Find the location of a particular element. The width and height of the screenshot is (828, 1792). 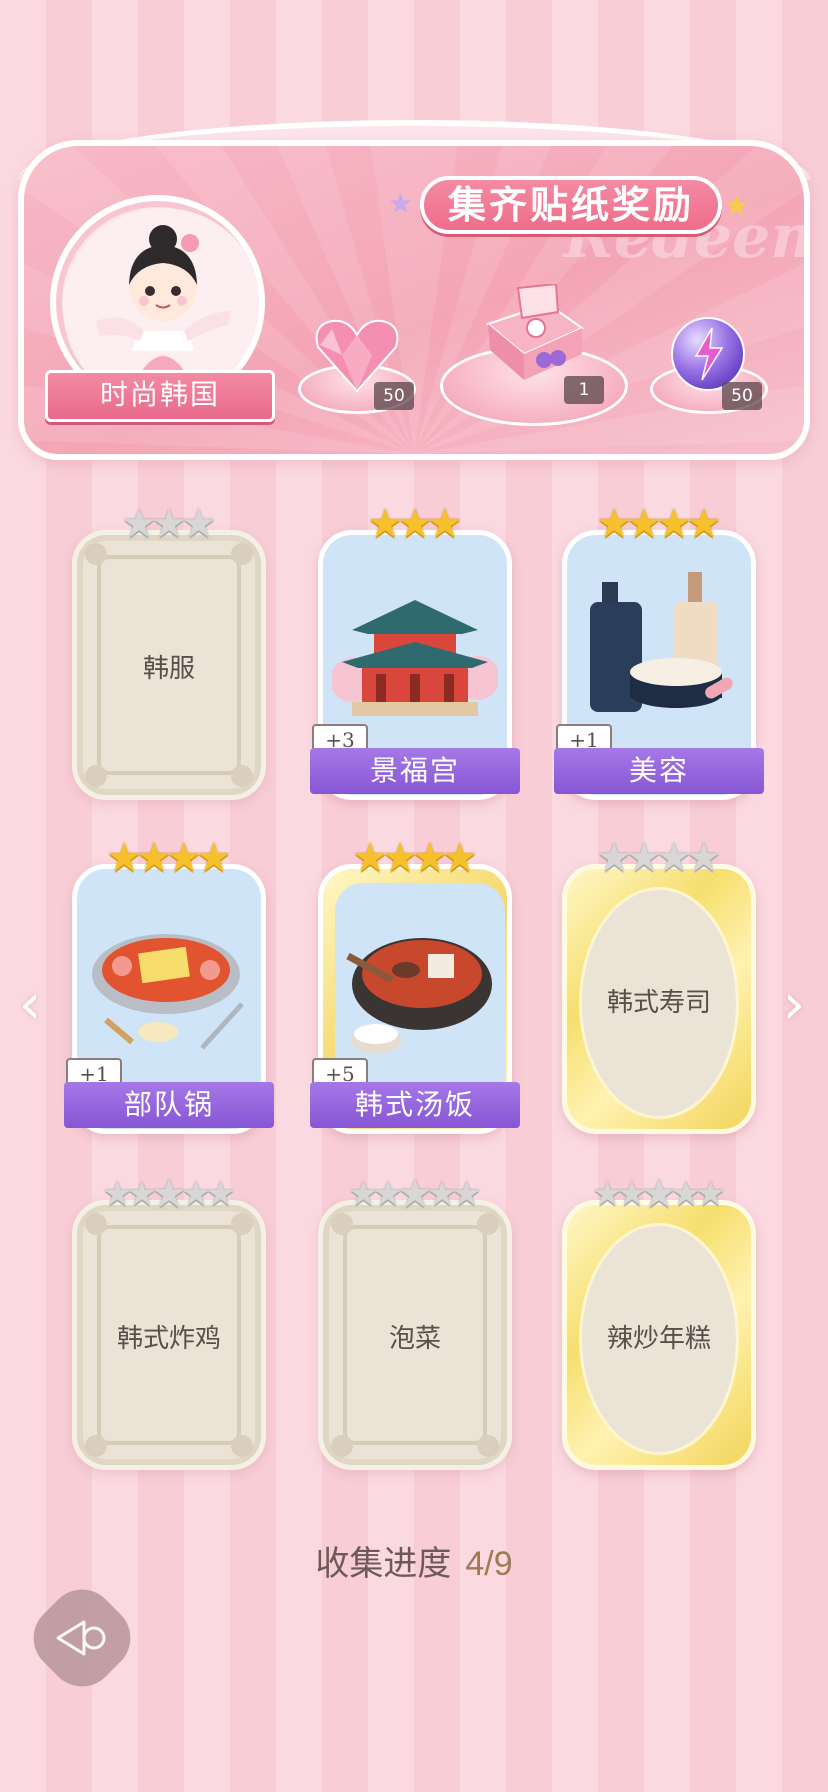

sticker-card-tteokbokki: 辣炒年糕 ★ ★ ★ ★ ★ is located at coordinates (659, 1322).